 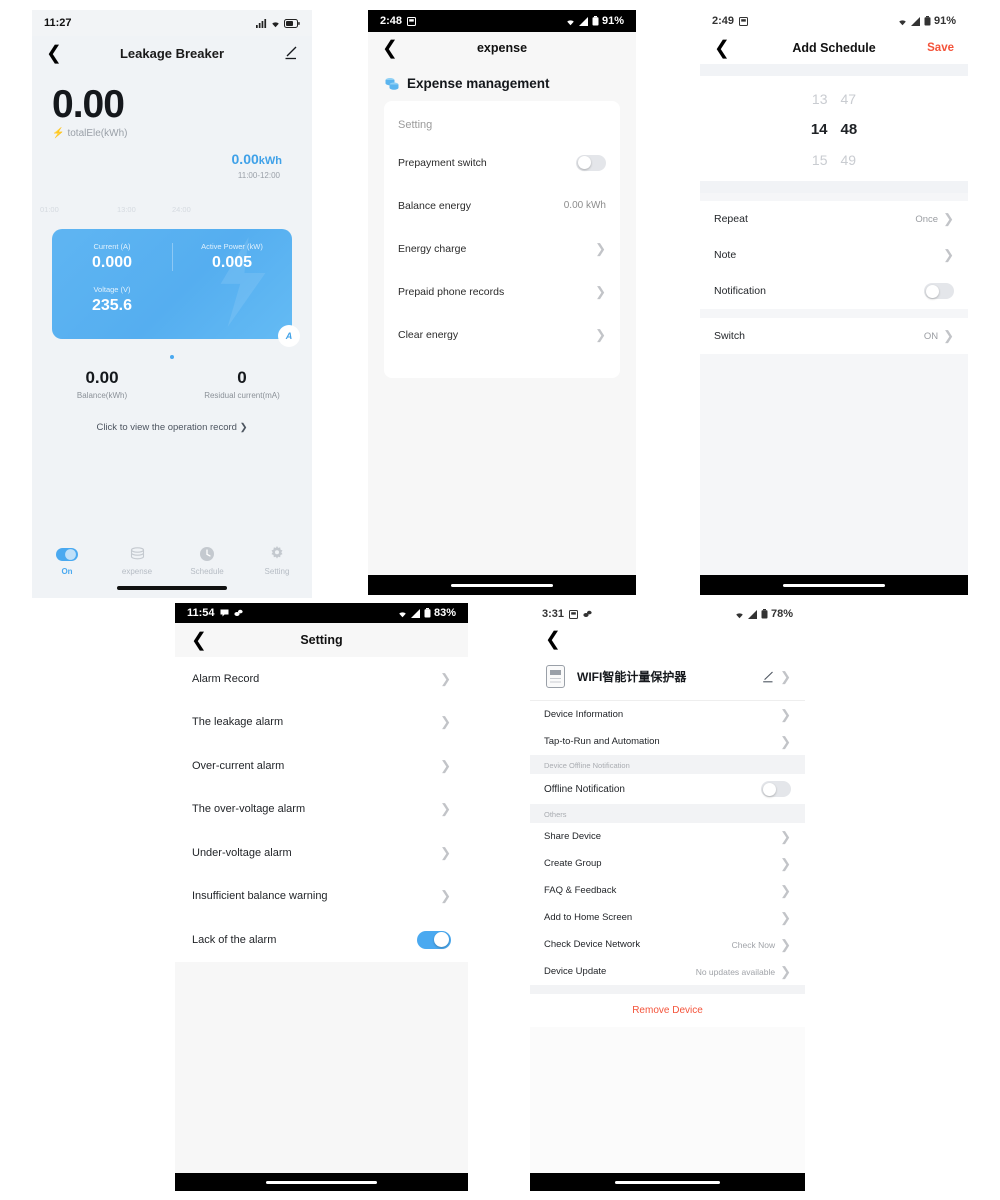 I want to click on energy-chart: 0.00kWh 11:00-12:00 01:00 13:00 24:00, so click(x=172, y=187).